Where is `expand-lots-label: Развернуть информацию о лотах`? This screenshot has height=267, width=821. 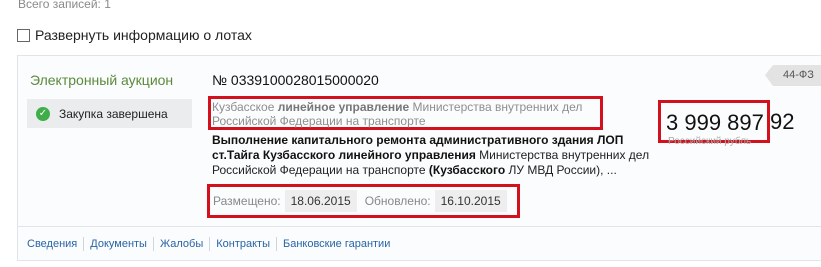 expand-lots-label: Развернуть информацию о лотах is located at coordinates (143, 35).